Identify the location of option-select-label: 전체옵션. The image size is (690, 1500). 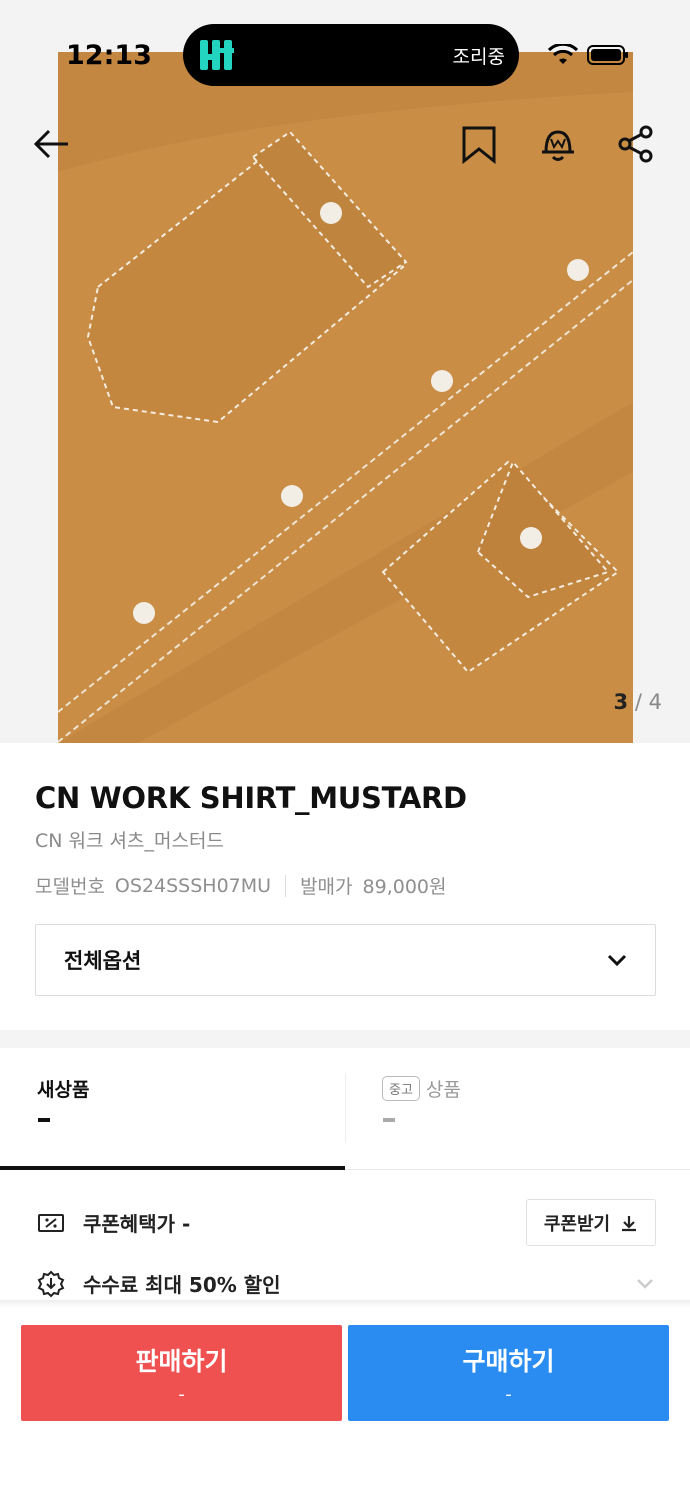
(103, 961).